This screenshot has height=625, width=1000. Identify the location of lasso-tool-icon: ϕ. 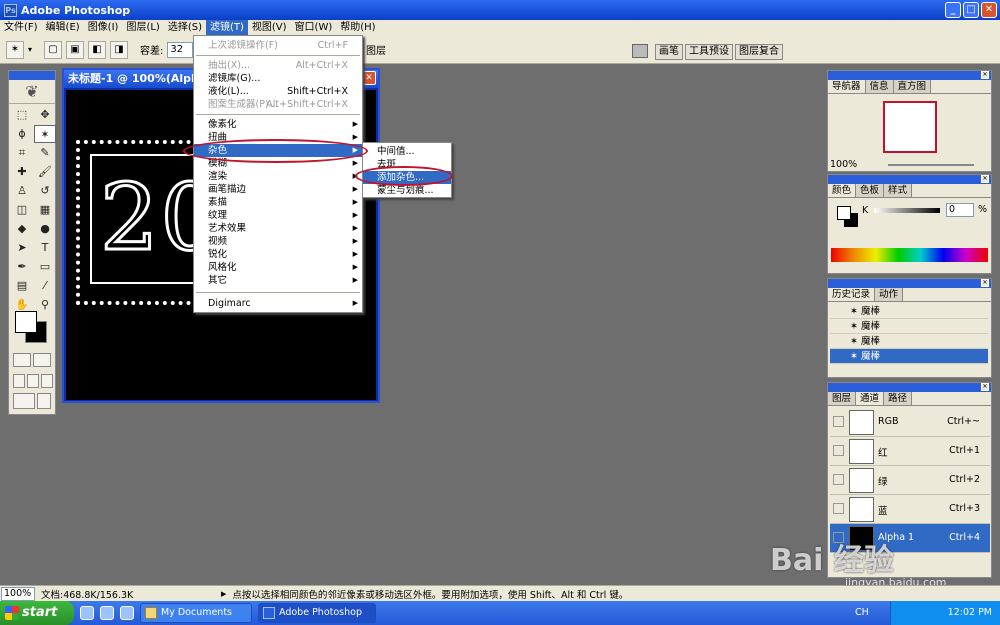
(22, 134).